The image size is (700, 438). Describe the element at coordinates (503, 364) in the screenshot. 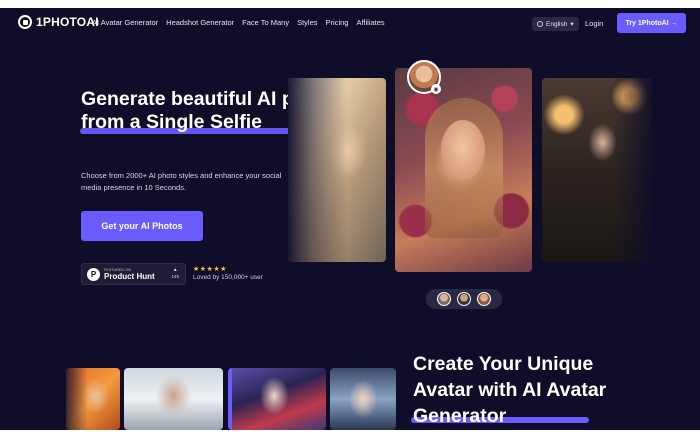

I see `section2-headline-line1: Create Your Unique` at that location.